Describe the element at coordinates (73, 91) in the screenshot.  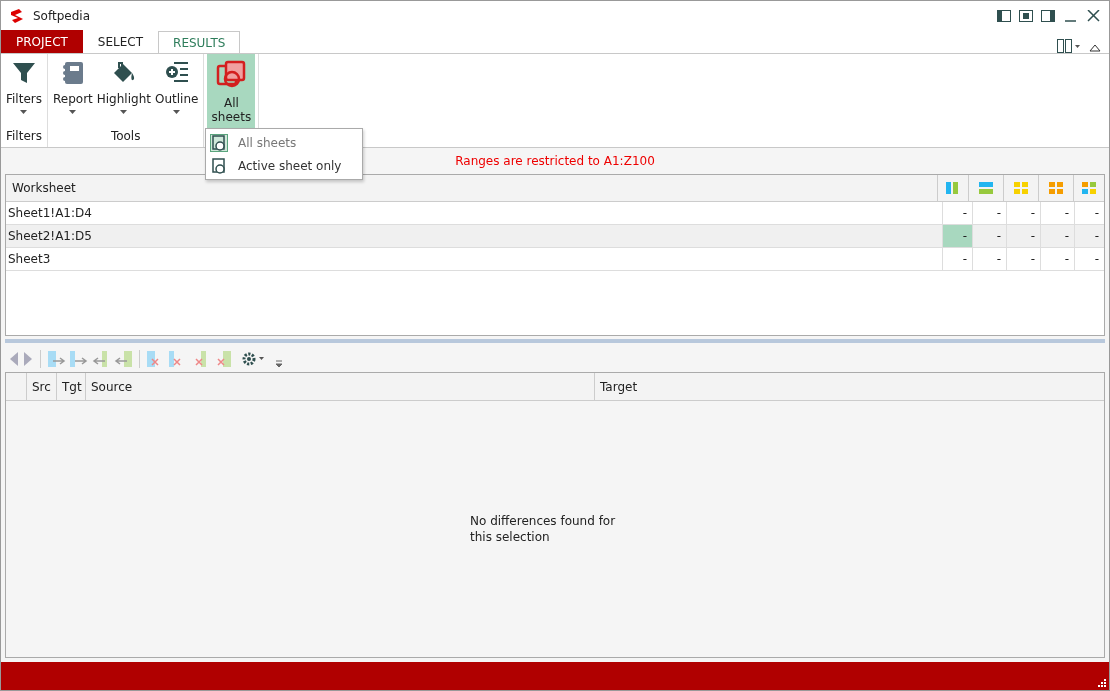
I see `ribbon-button: Report` at that location.